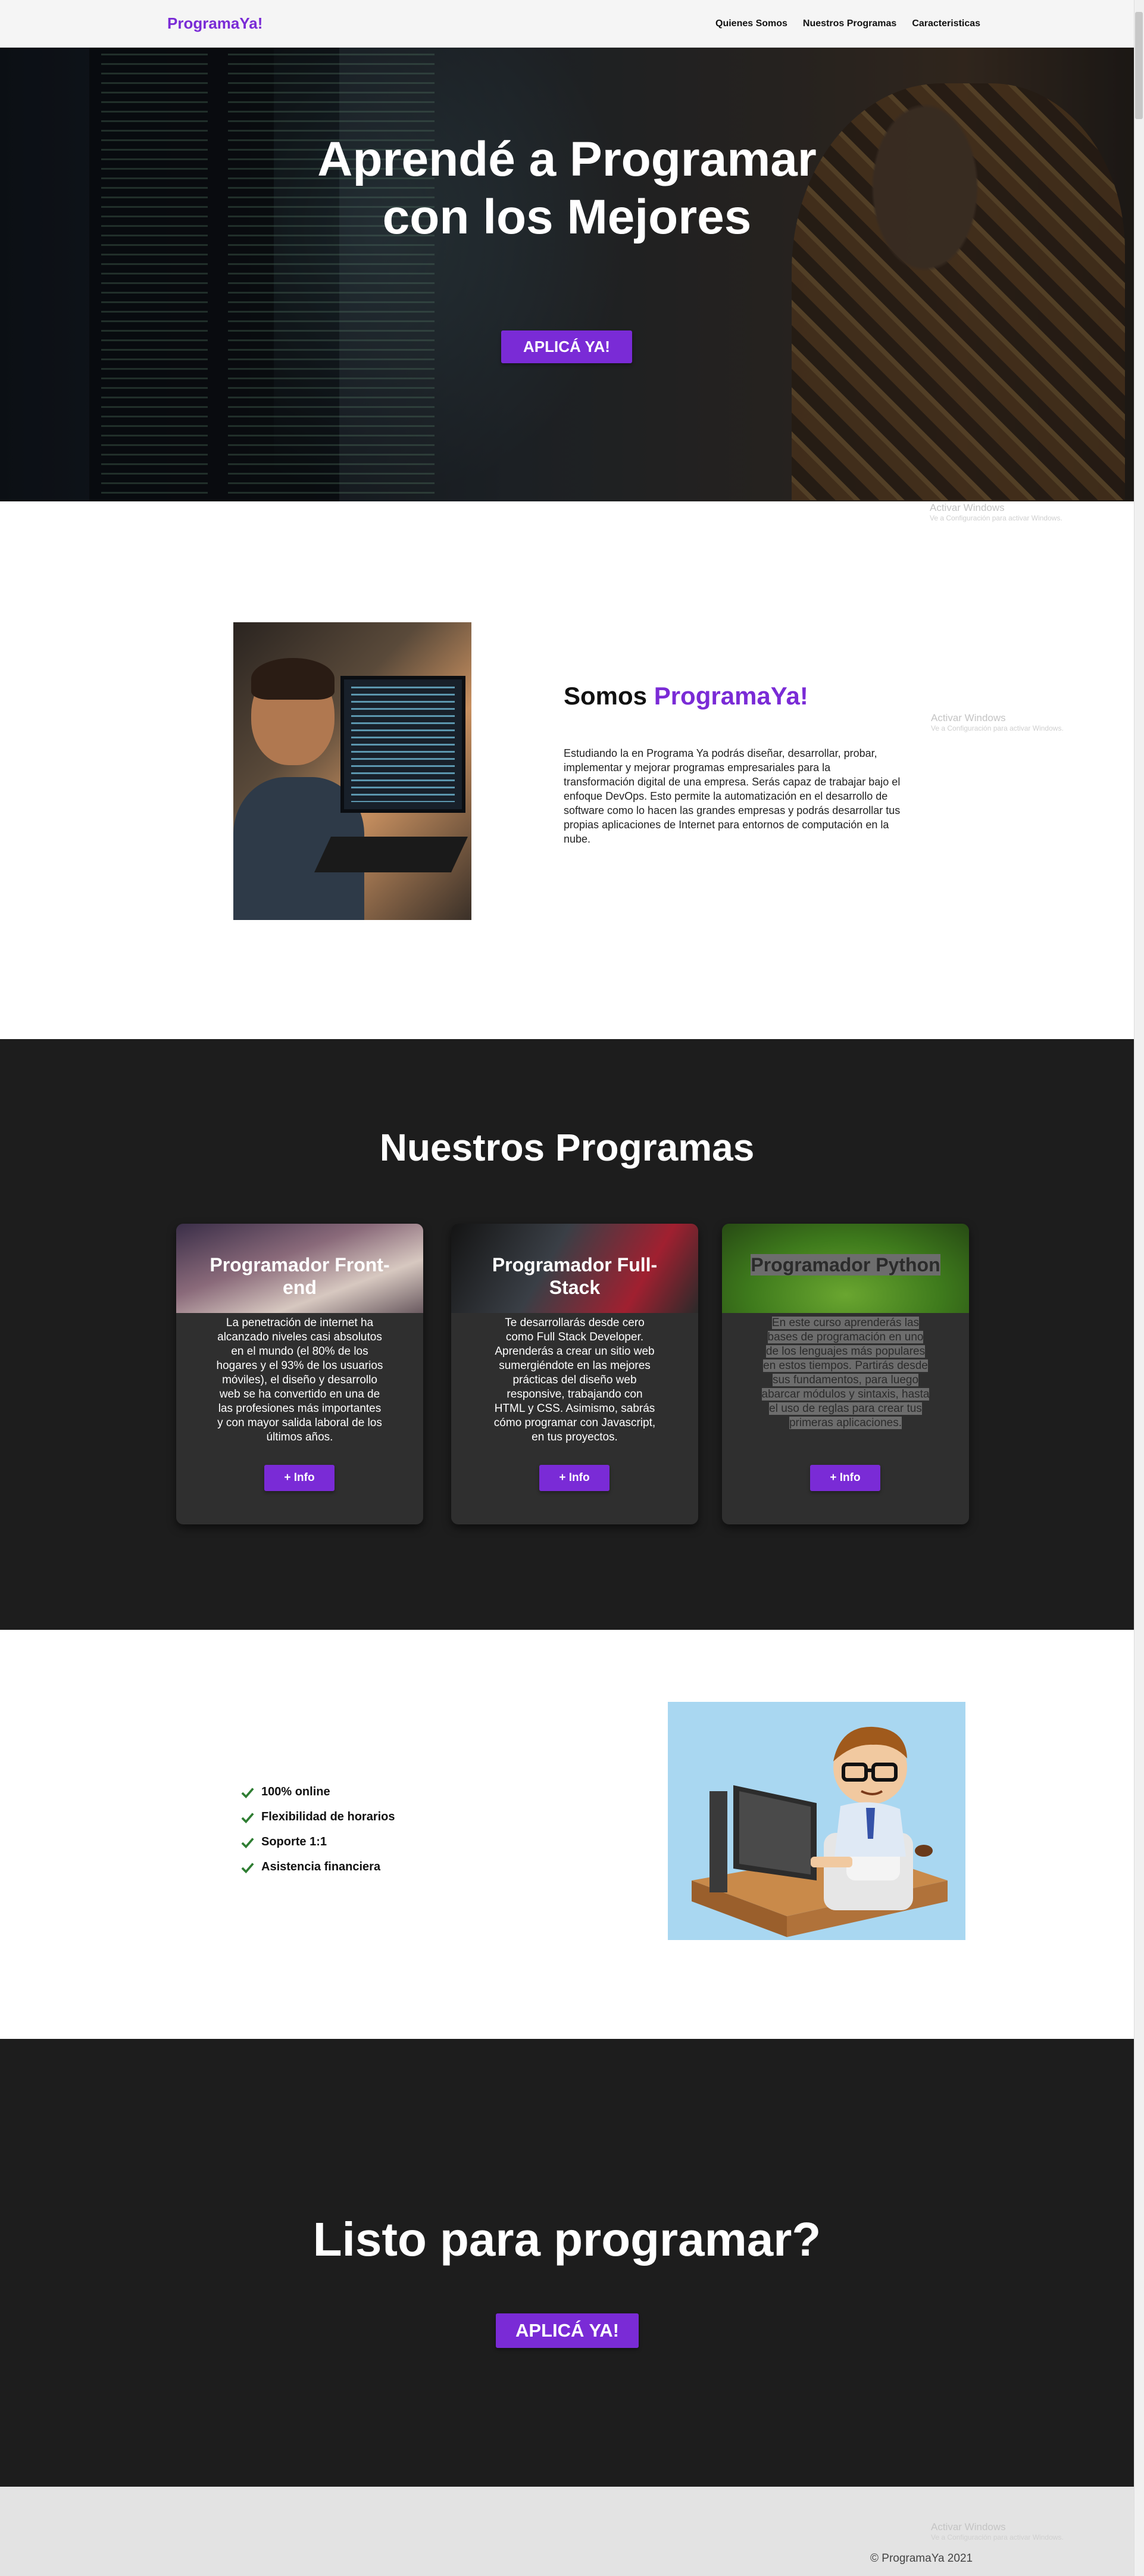  Describe the element at coordinates (1139, 1288) in the screenshot. I see `page-scrollbar` at that location.